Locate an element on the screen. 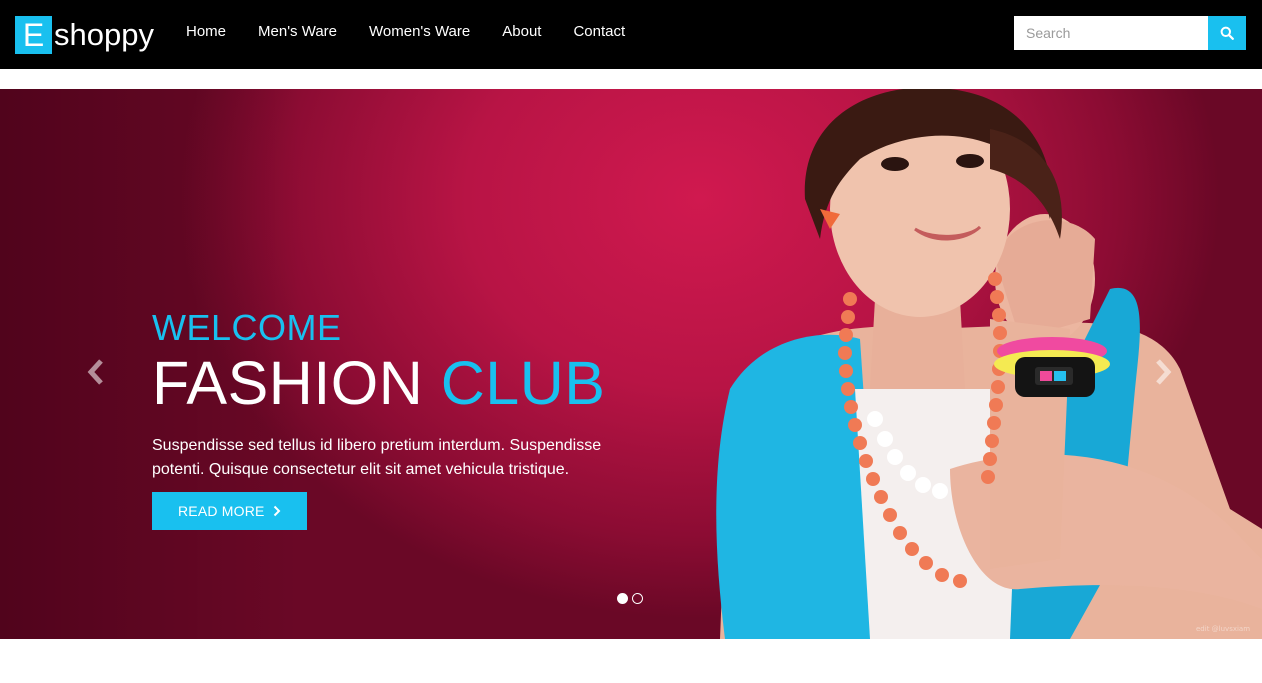  hero-welcome-text: WELCOME is located at coordinates (247, 327).